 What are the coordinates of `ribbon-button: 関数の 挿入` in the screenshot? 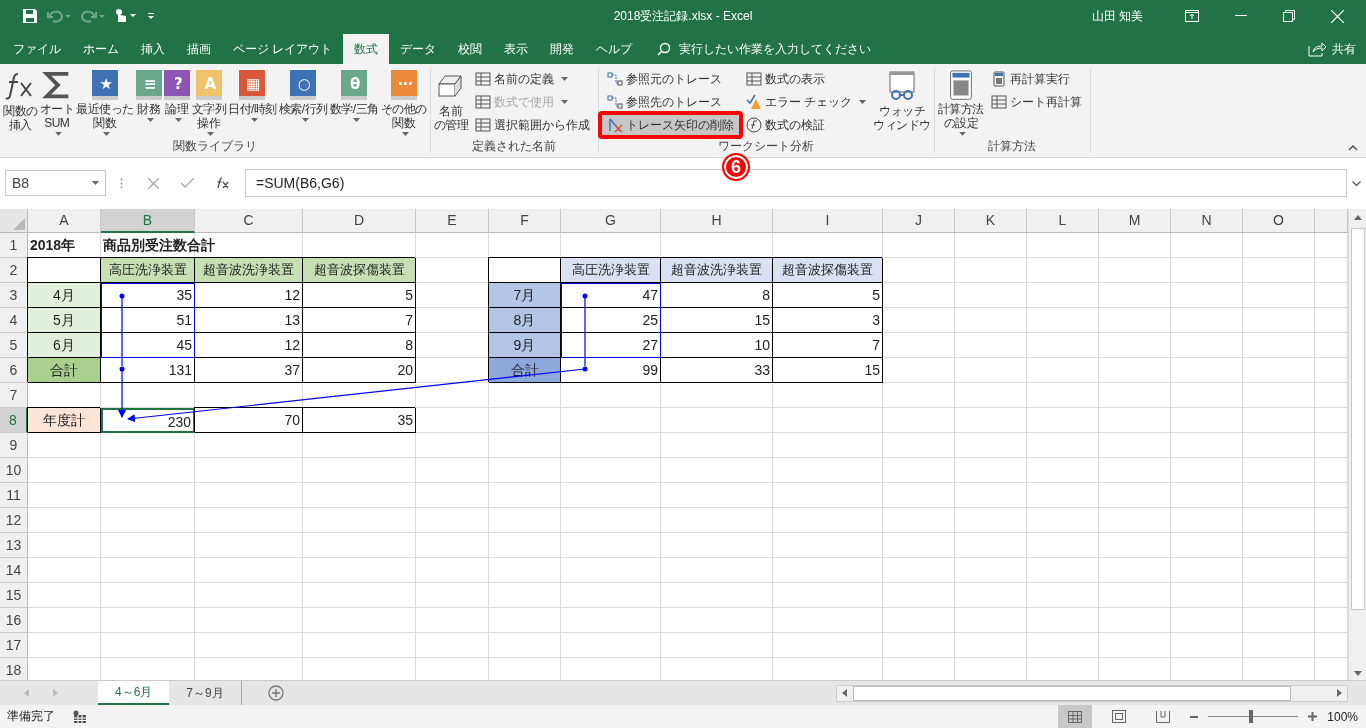 It's located at (20, 103).